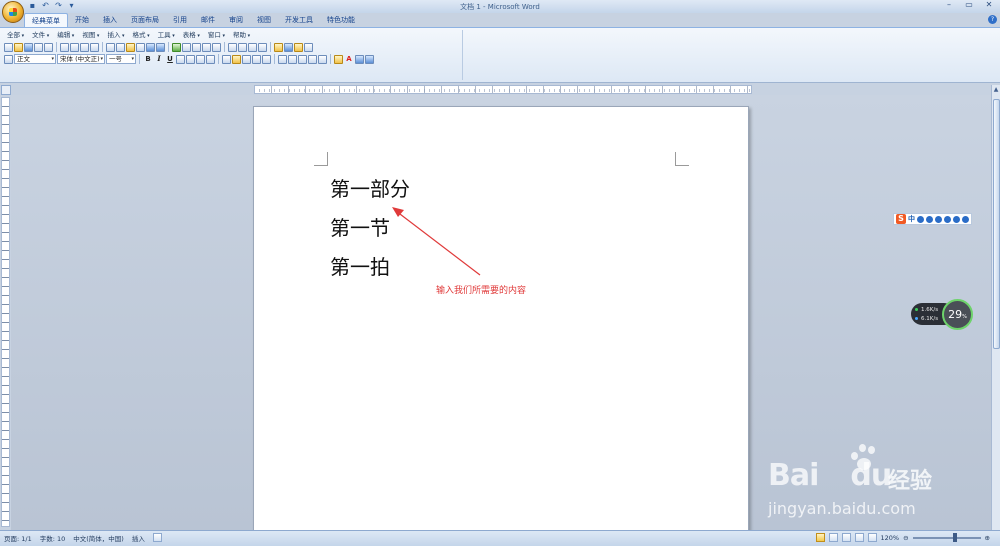  Describe the element at coordinates (130, 47) in the screenshot. I see `paste-icon` at that location.